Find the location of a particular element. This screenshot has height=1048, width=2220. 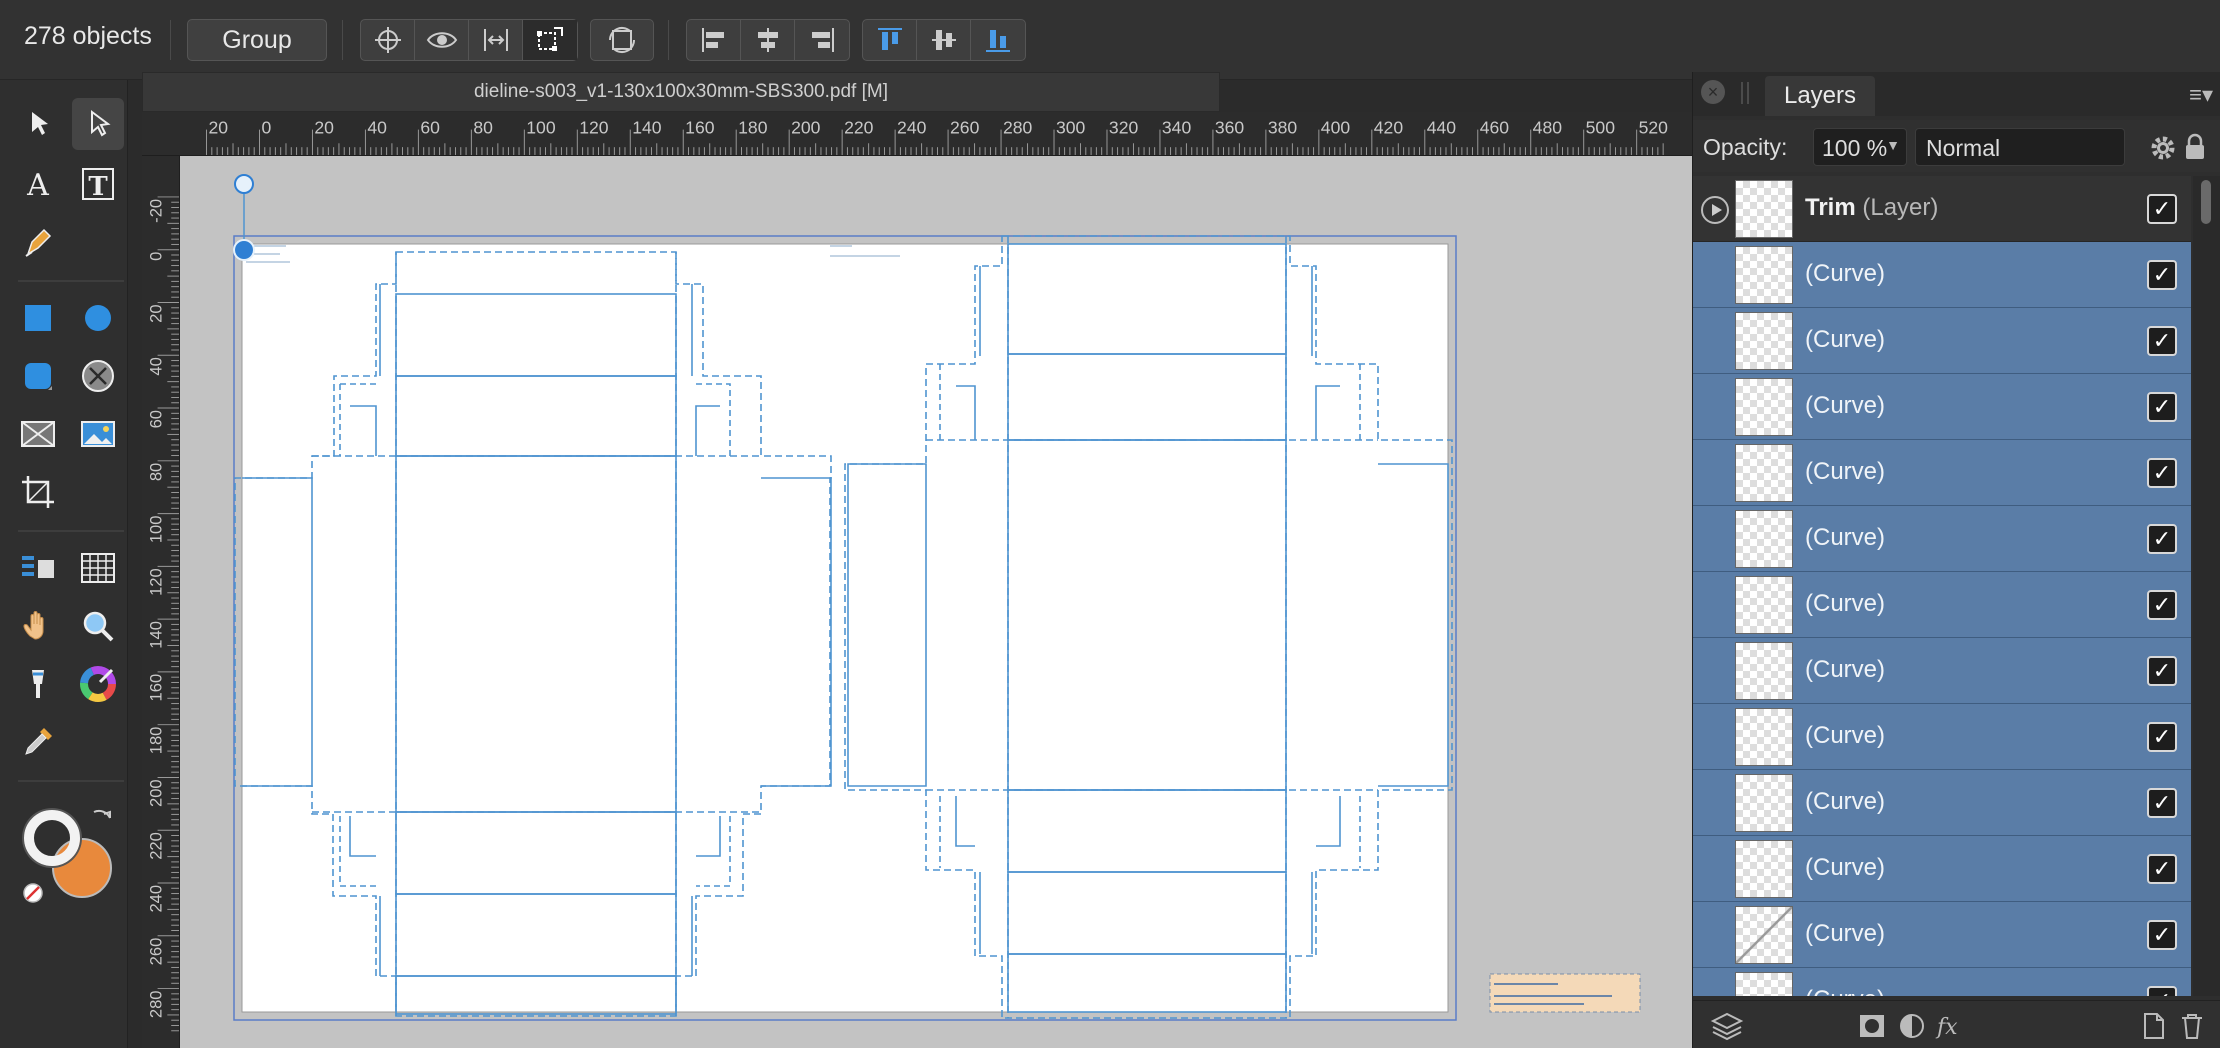

adjustment-icon is located at coordinates (1912, 1026).